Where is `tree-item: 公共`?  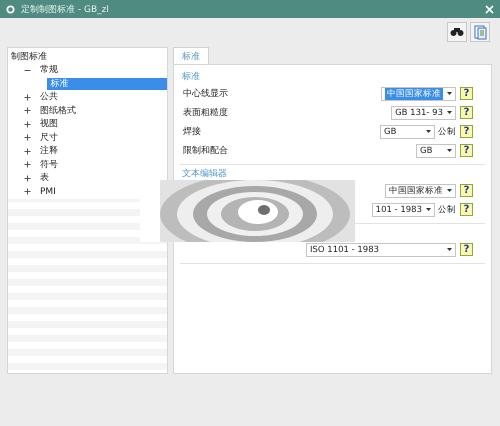 tree-item: 公共 is located at coordinates (49, 97).